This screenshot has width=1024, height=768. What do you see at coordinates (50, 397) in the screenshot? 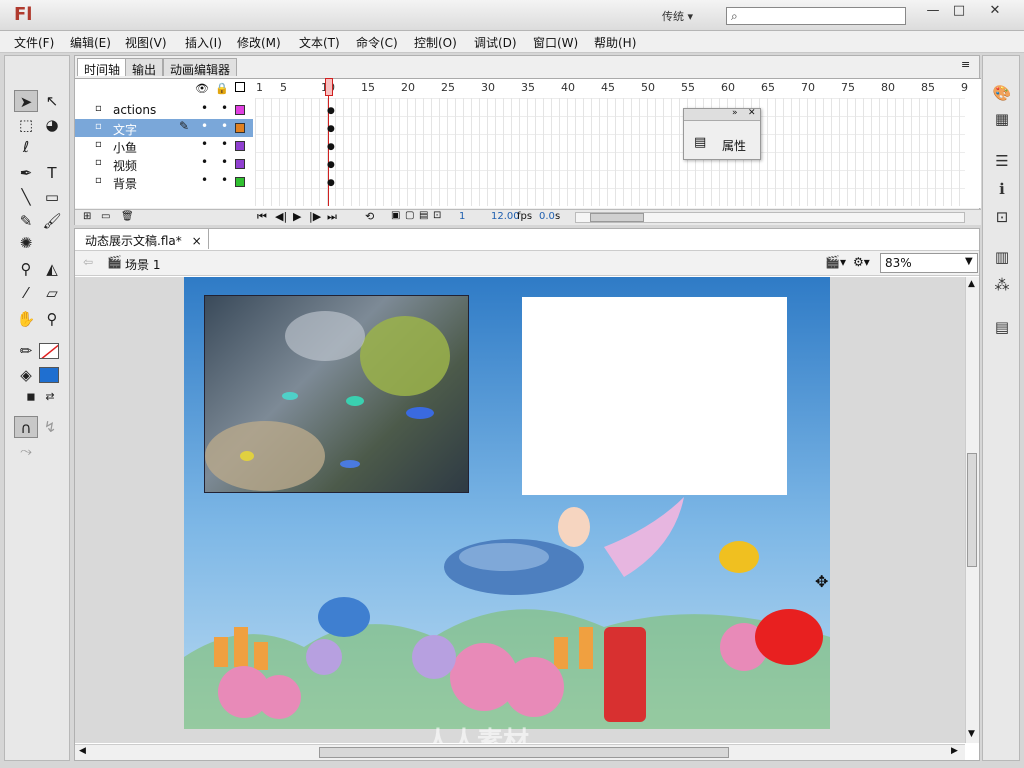
I see `swap-colors-icon: ⇄` at bounding box center [50, 397].